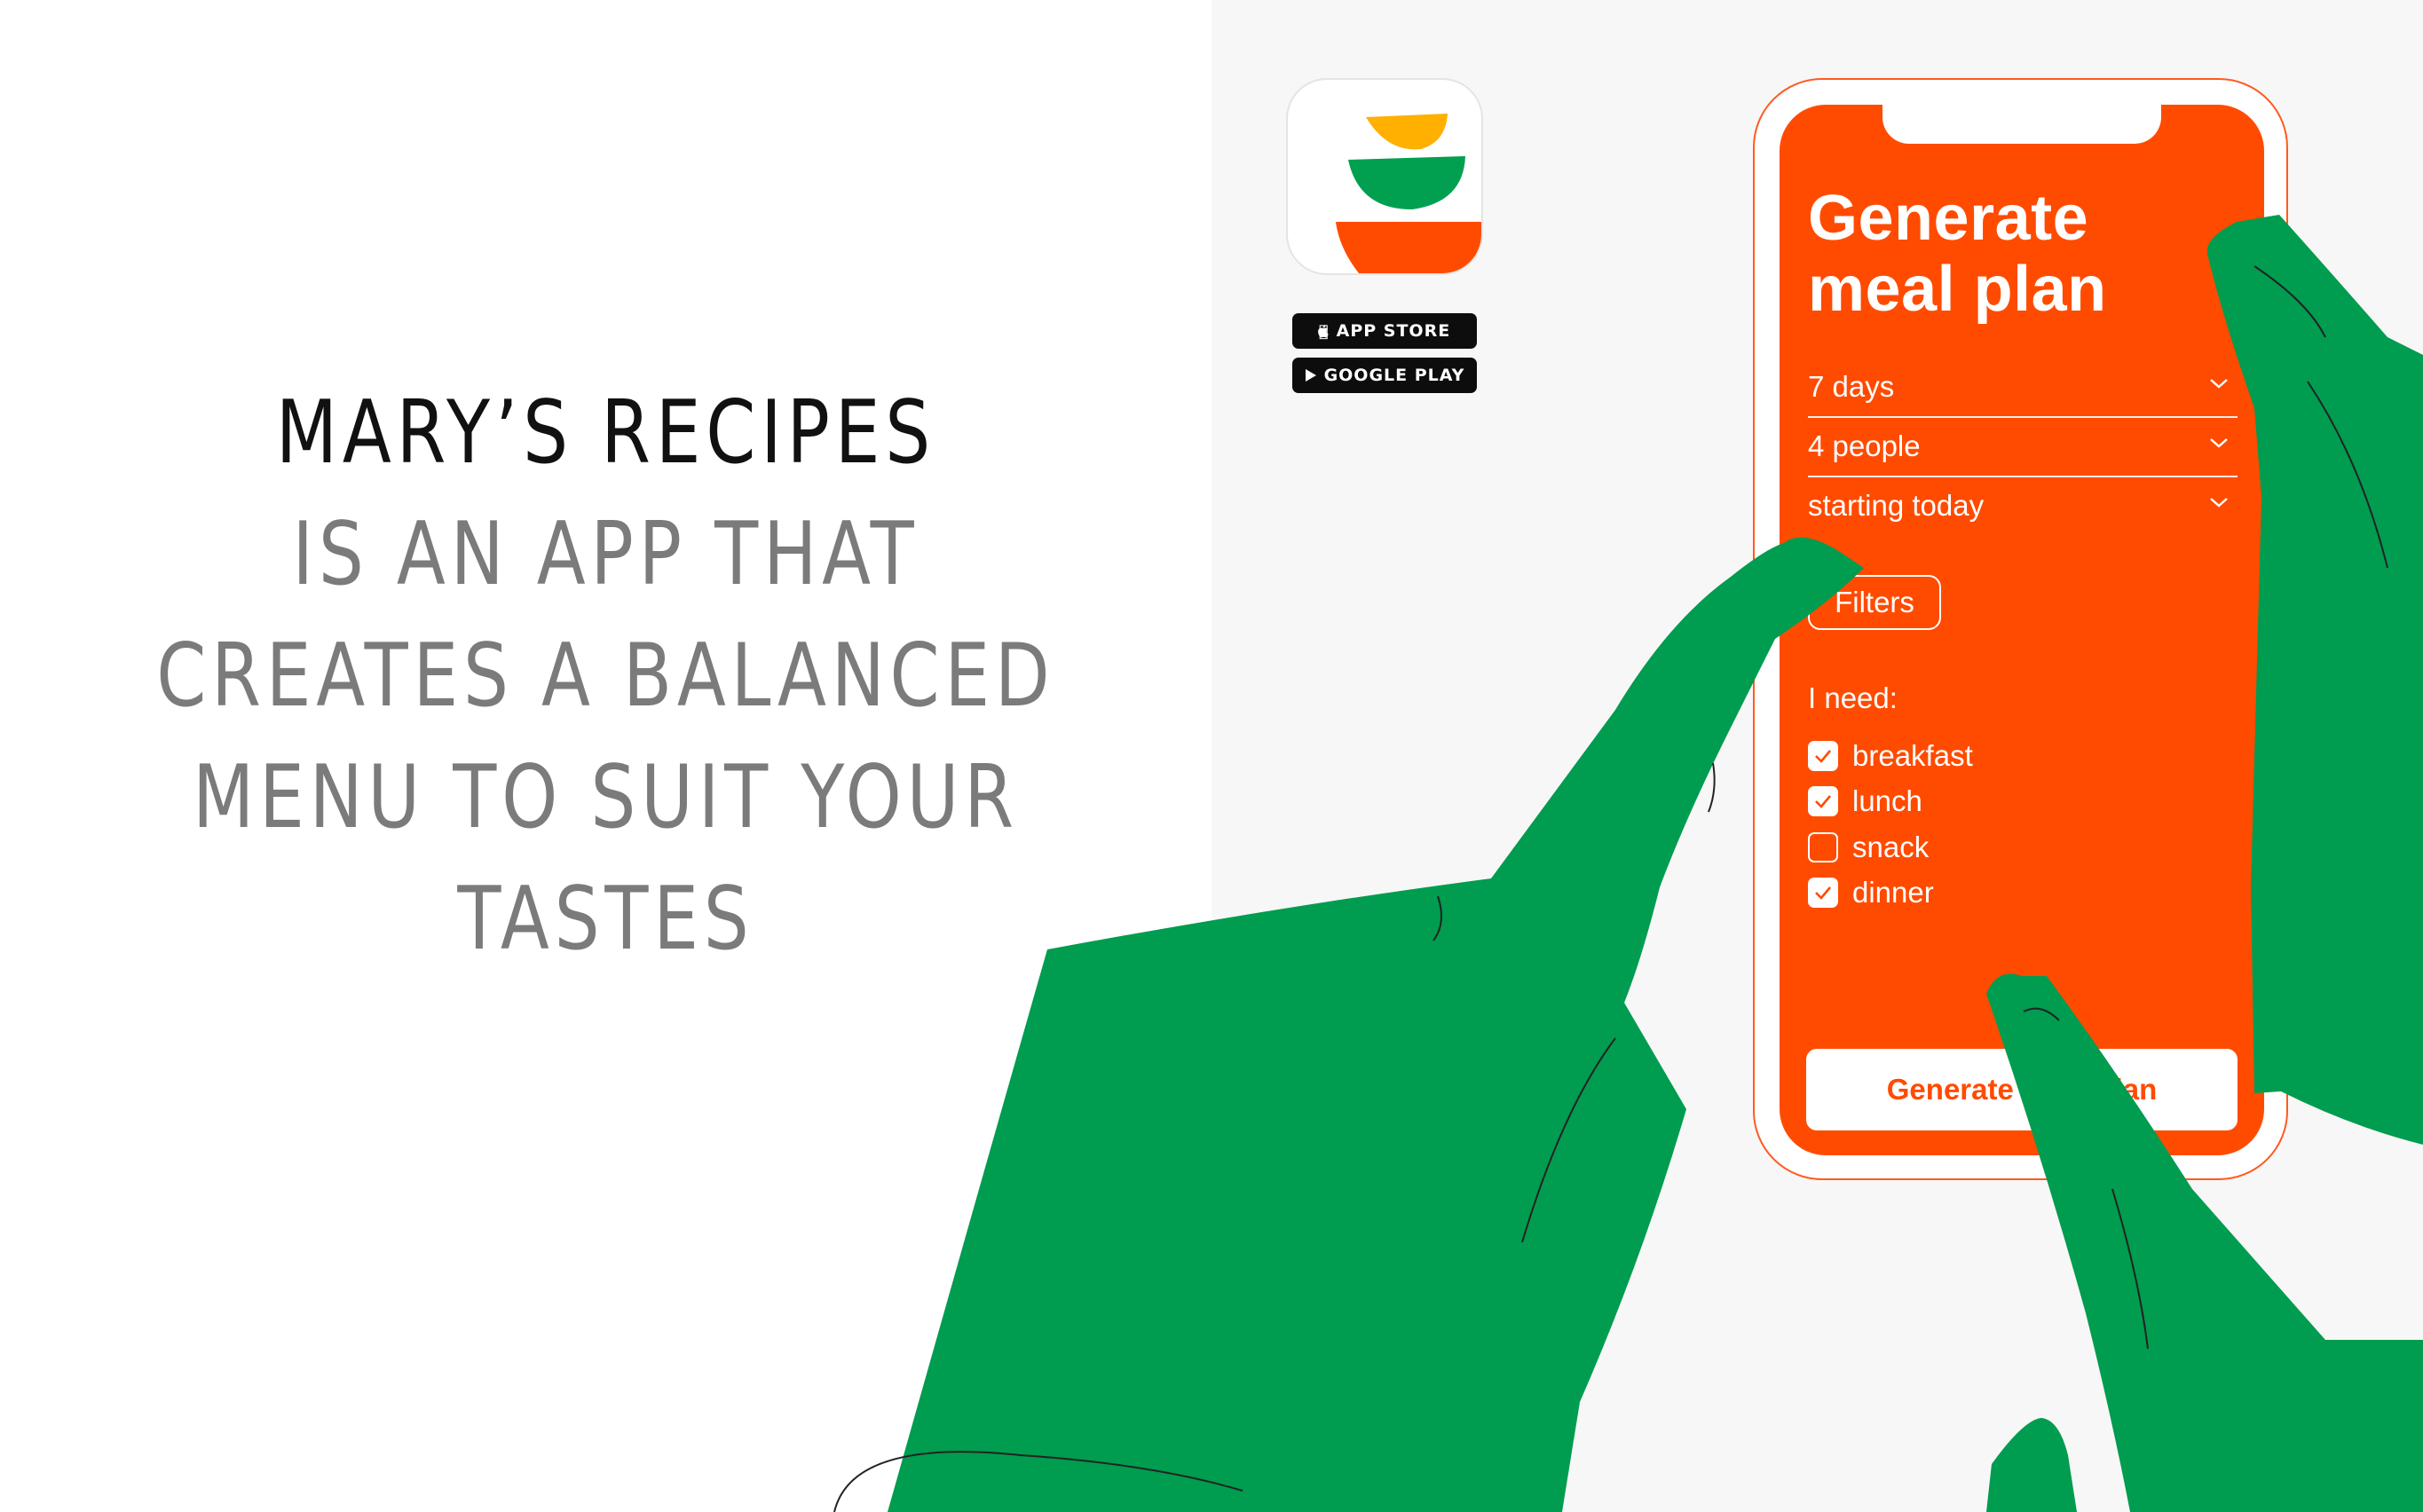 This screenshot has height=1512, width=2423. I want to click on start-date-value: starting today, so click(1896, 505).